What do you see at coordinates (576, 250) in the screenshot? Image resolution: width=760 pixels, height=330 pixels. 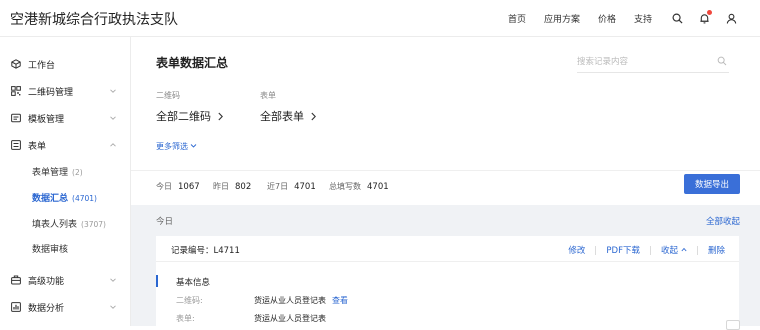 I see `edit-link: 修改` at bounding box center [576, 250].